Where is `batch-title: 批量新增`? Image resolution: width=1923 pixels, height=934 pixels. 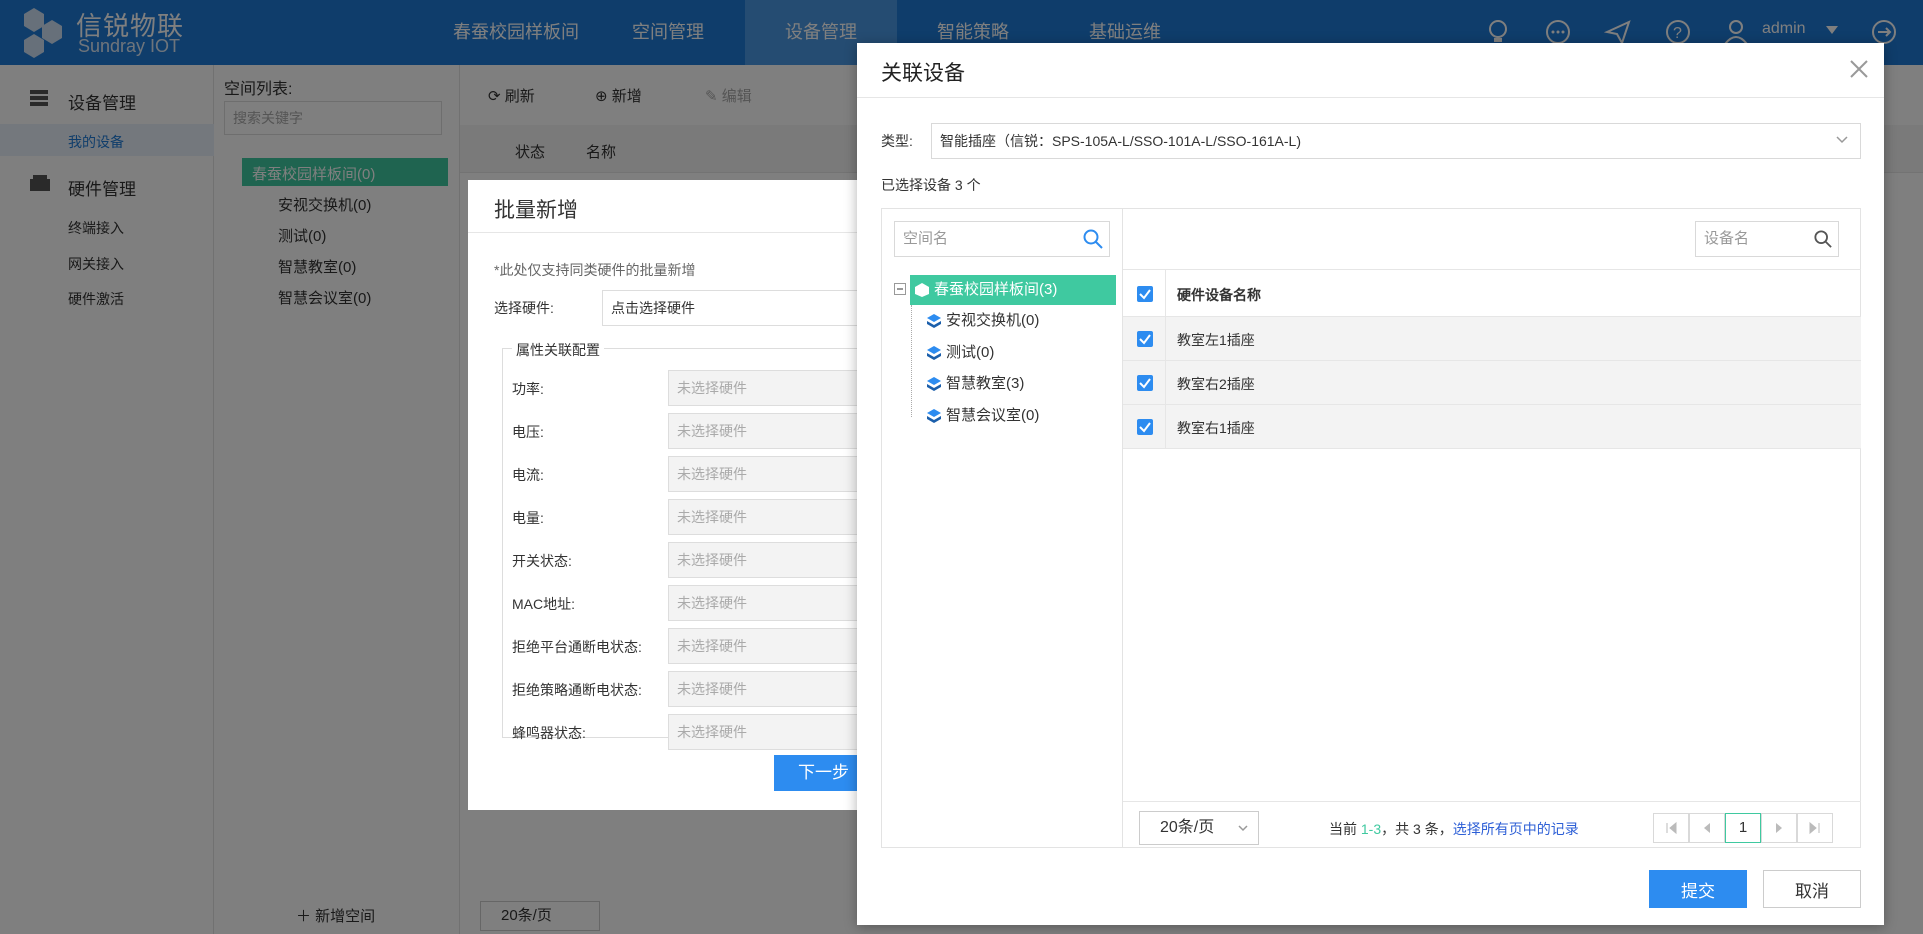 batch-title: 批量新增 is located at coordinates (536, 210).